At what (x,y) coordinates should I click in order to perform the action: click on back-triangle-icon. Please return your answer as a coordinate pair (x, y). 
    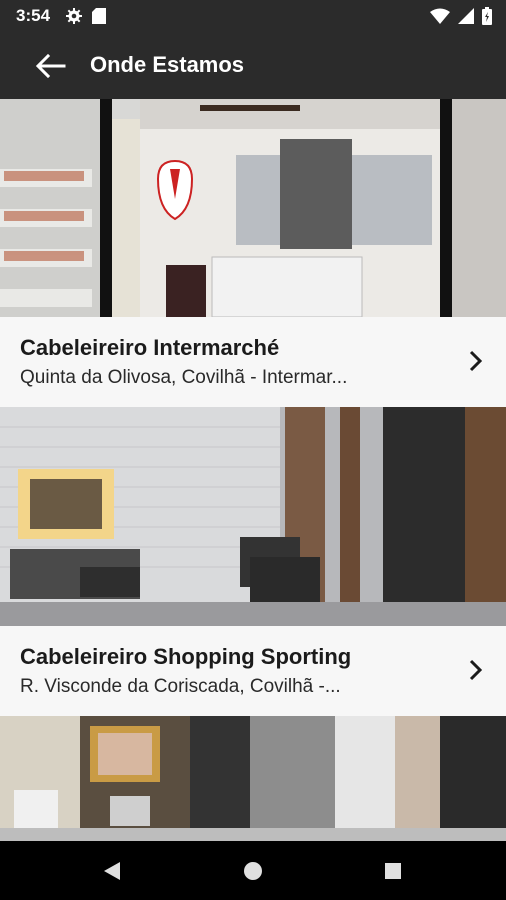
    Looking at the image, I should click on (112, 871).